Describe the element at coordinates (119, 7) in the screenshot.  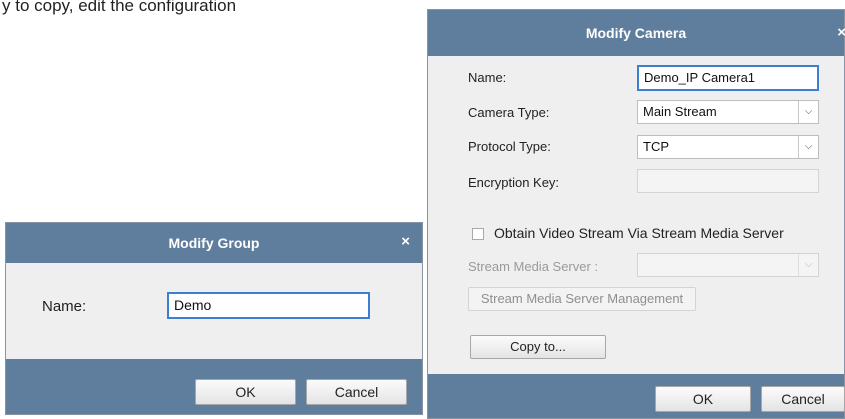
I see `background-text: y to copy, edit the configuration` at that location.